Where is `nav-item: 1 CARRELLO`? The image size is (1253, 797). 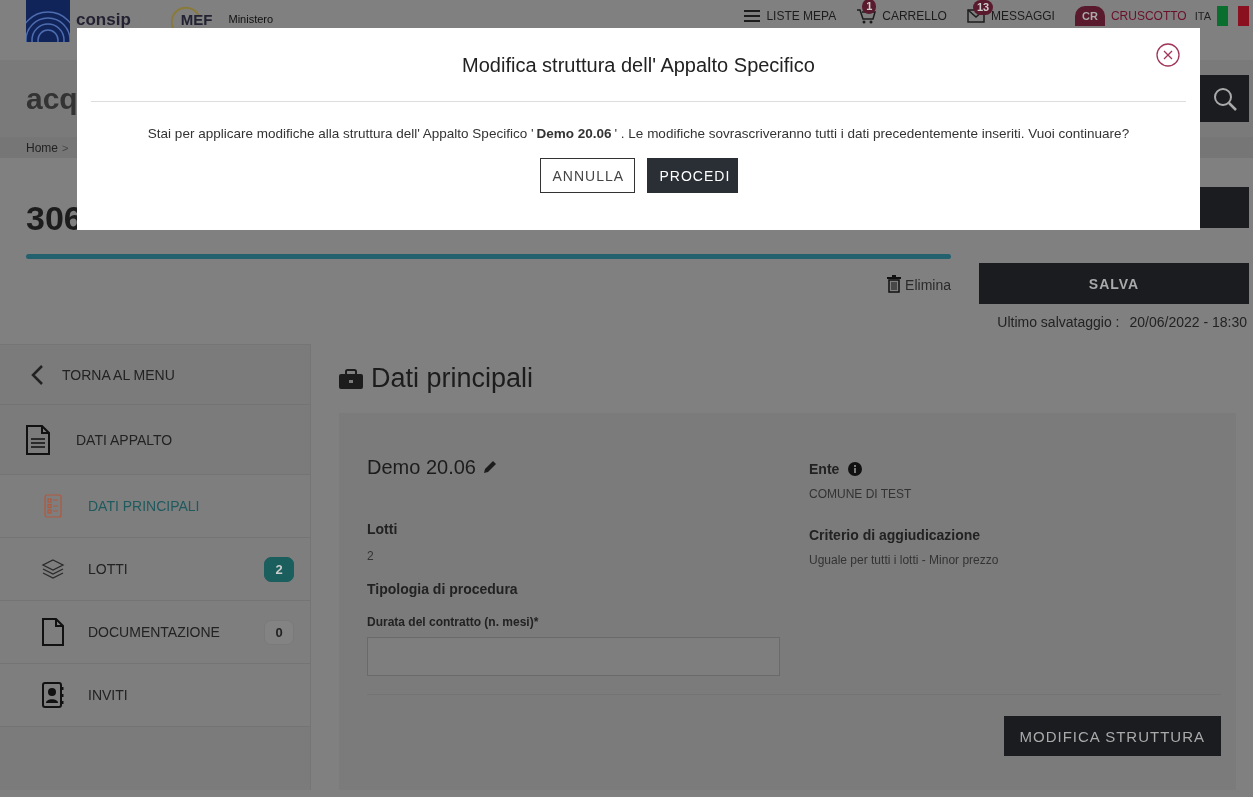 nav-item: 1 CARRELLO is located at coordinates (908, 12).